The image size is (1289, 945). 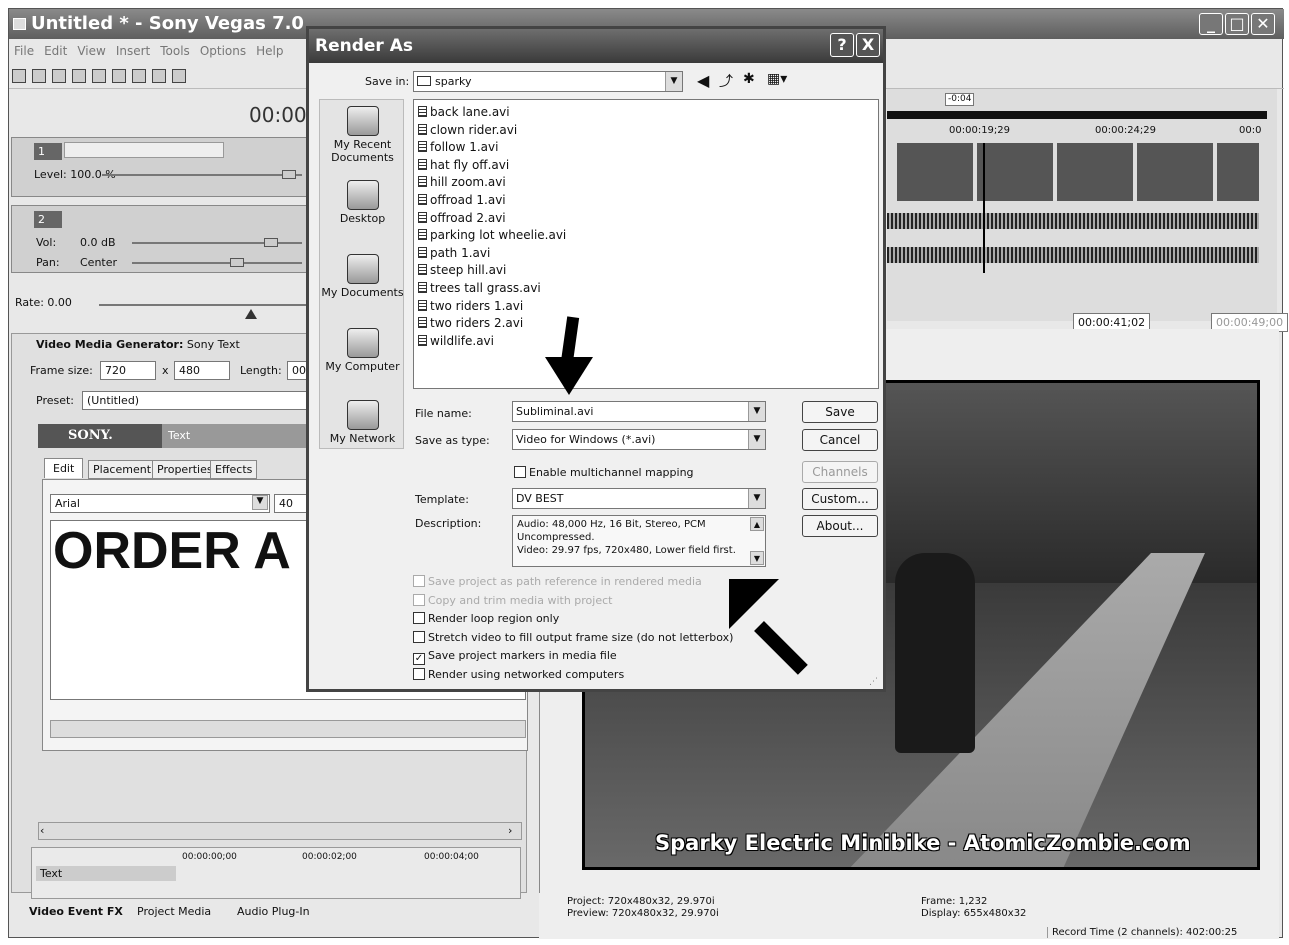 What do you see at coordinates (217, 263) in the screenshot?
I see `track-2-pan-slider` at bounding box center [217, 263].